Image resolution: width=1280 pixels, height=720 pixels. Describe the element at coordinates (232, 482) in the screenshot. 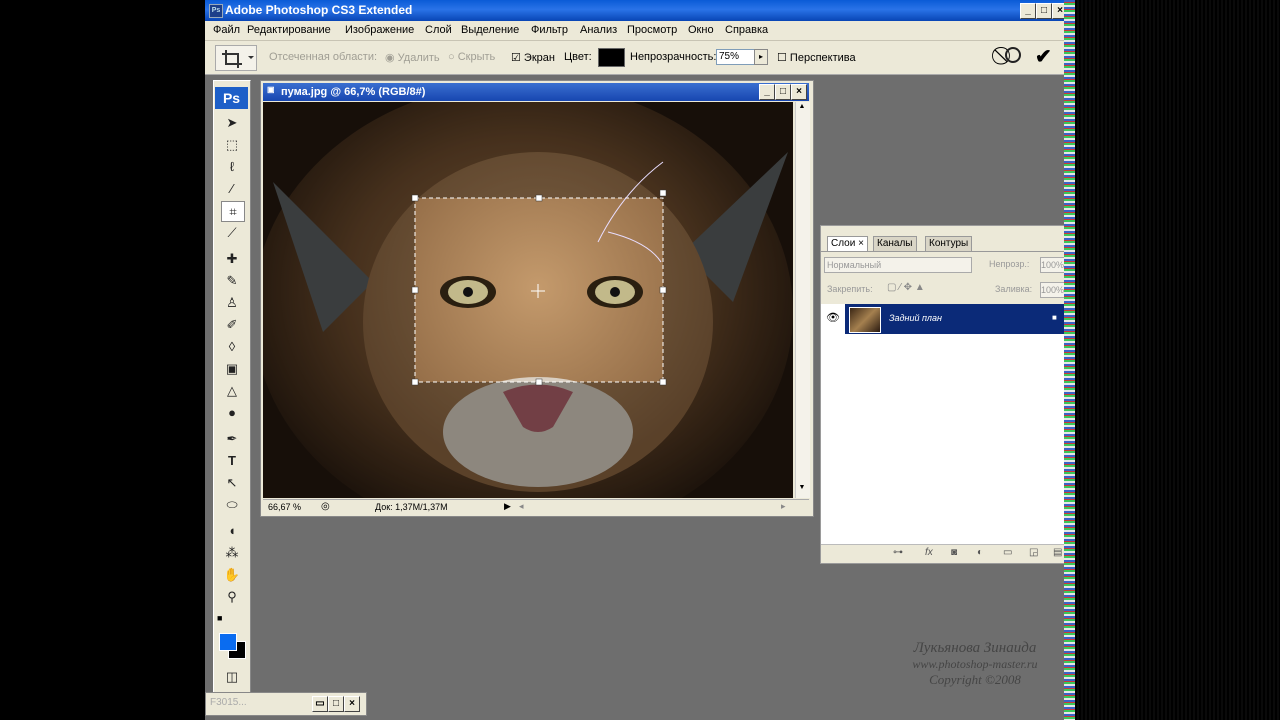

I see `path-selection-icon: ↖` at that location.